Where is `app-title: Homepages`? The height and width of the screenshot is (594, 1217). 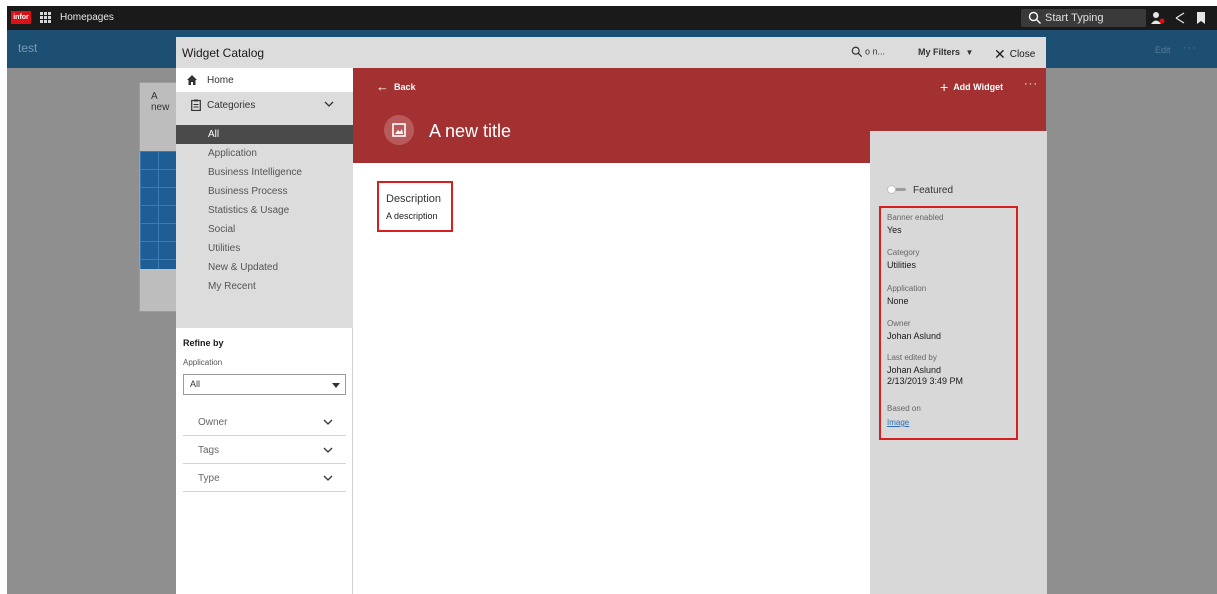
app-title: Homepages is located at coordinates (87, 17).